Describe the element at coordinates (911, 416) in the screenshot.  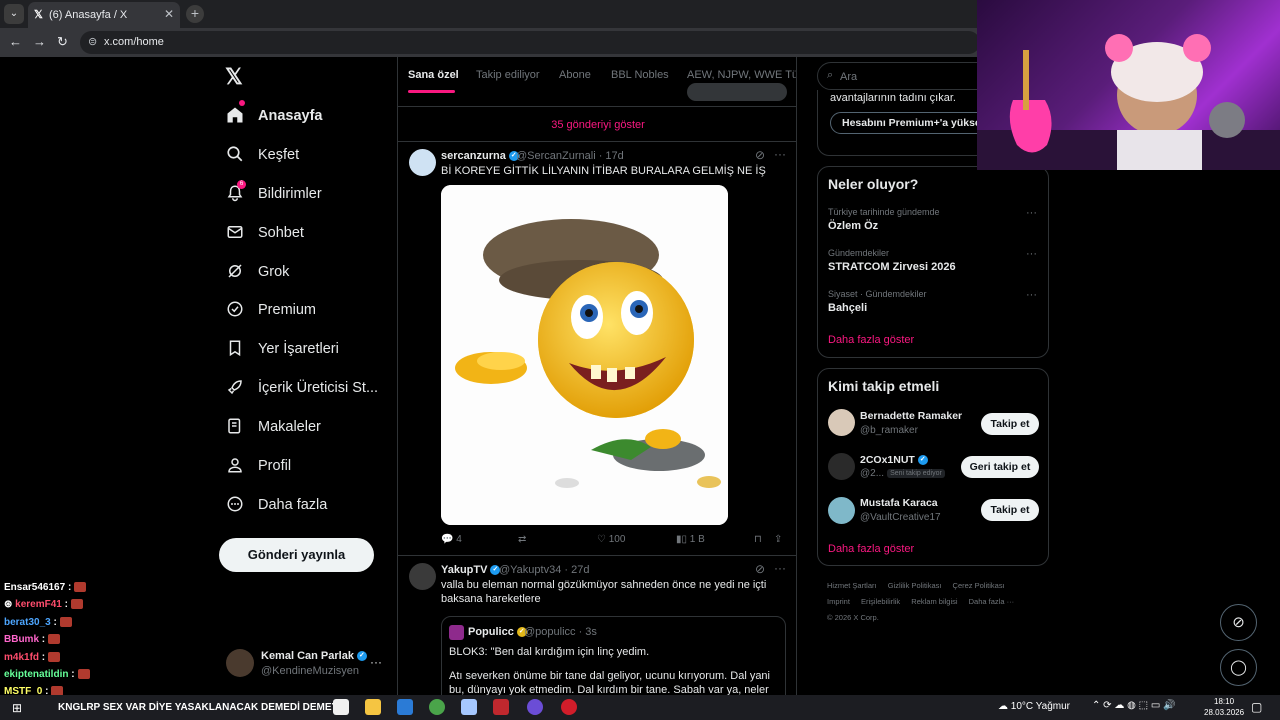
I see `follow-name: Bernadette Ramaker` at that location.